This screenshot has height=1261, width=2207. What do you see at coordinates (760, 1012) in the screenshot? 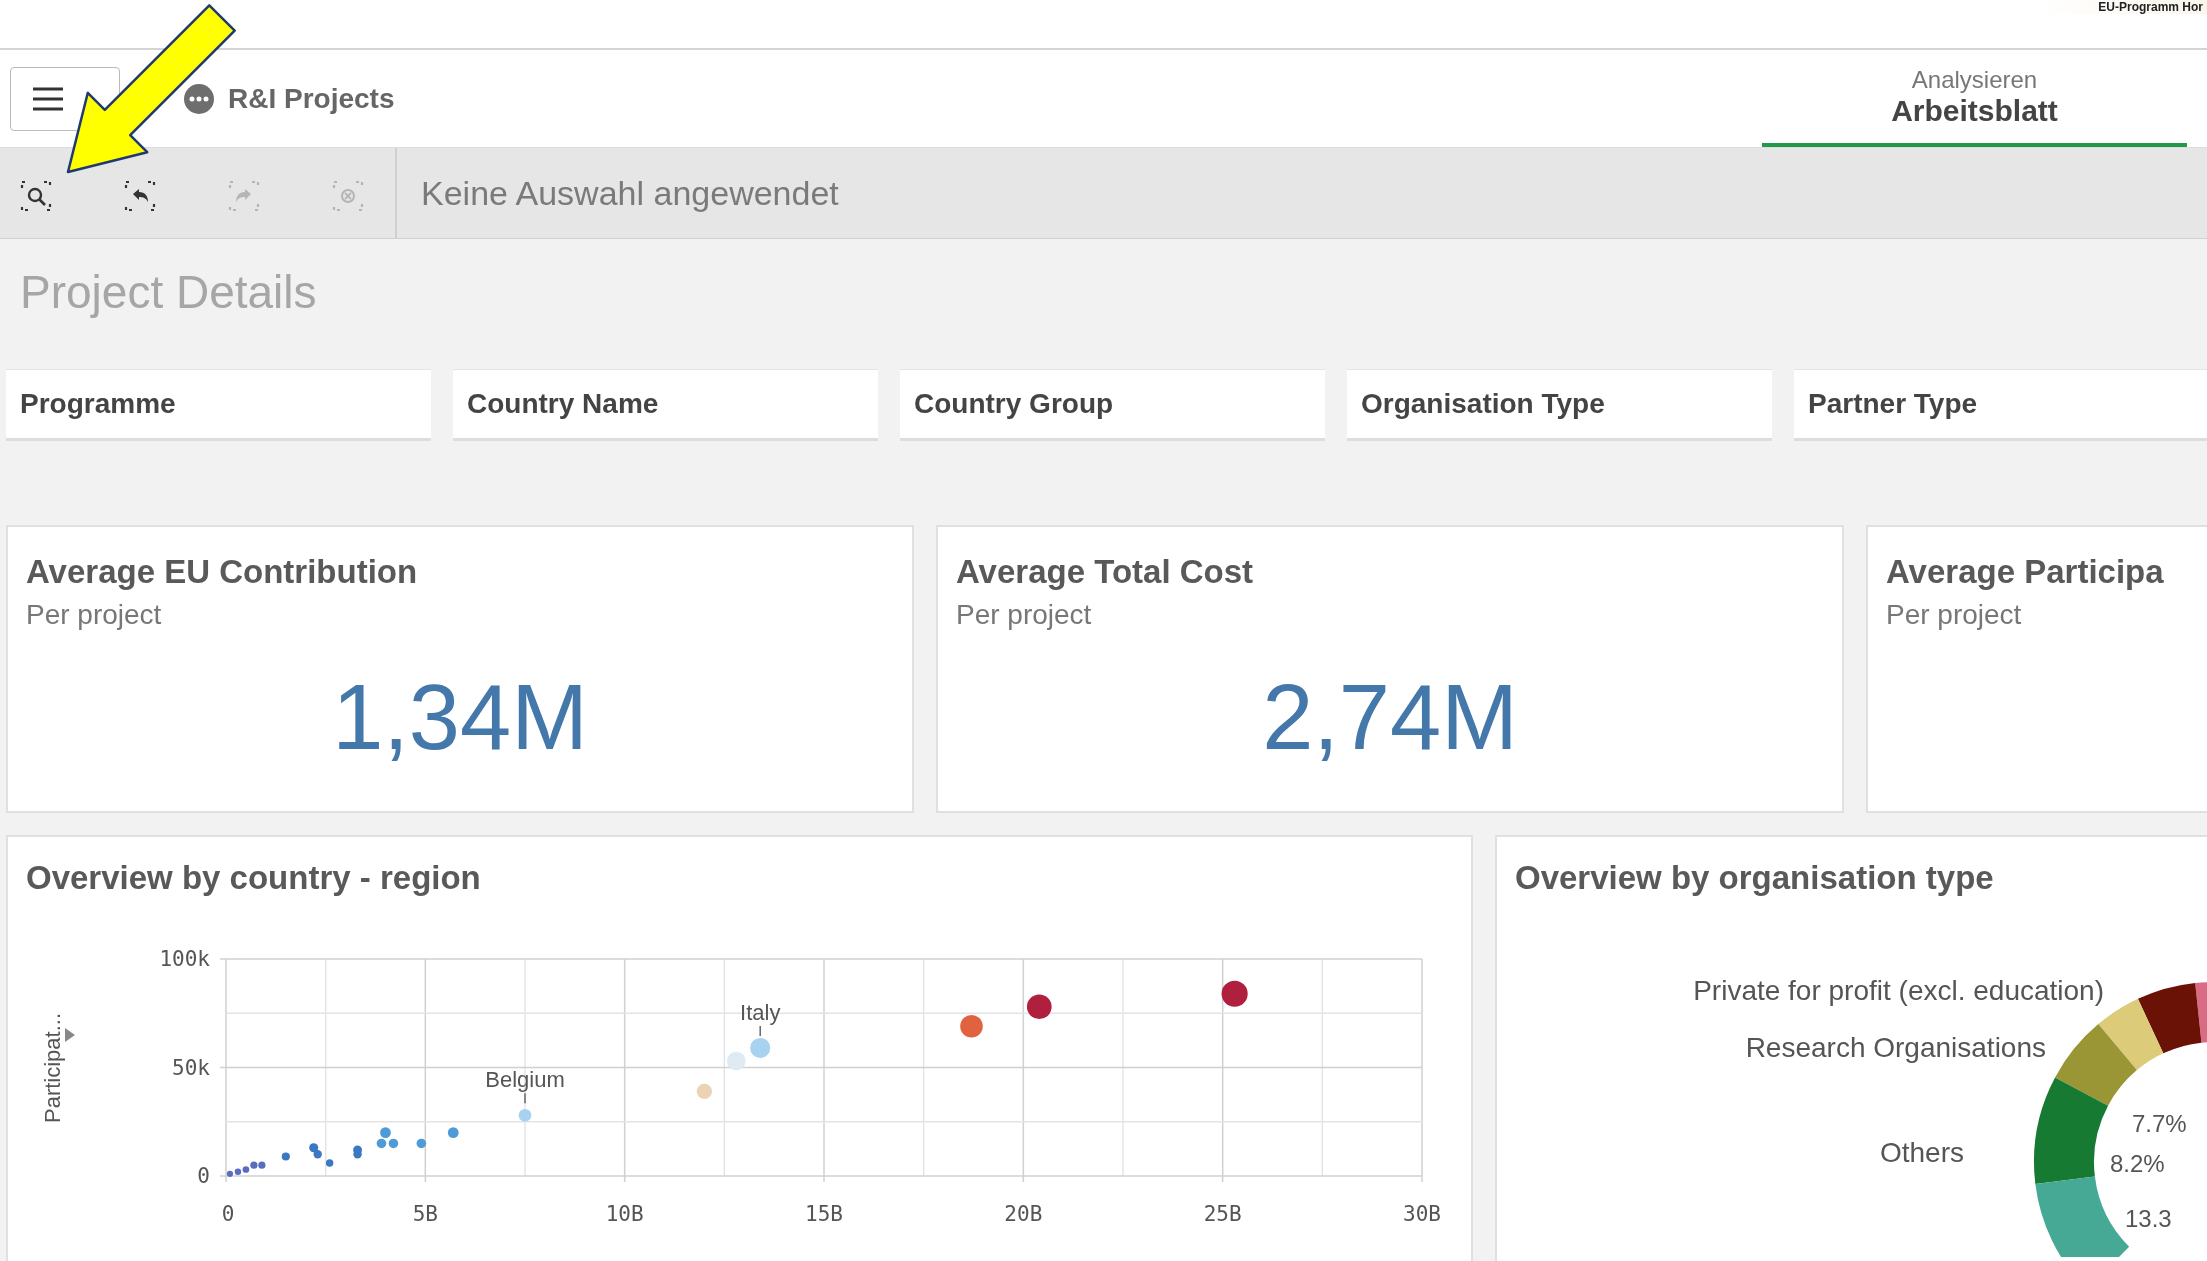
I see `annotation: Italy` at bounding box center [760, 1012].